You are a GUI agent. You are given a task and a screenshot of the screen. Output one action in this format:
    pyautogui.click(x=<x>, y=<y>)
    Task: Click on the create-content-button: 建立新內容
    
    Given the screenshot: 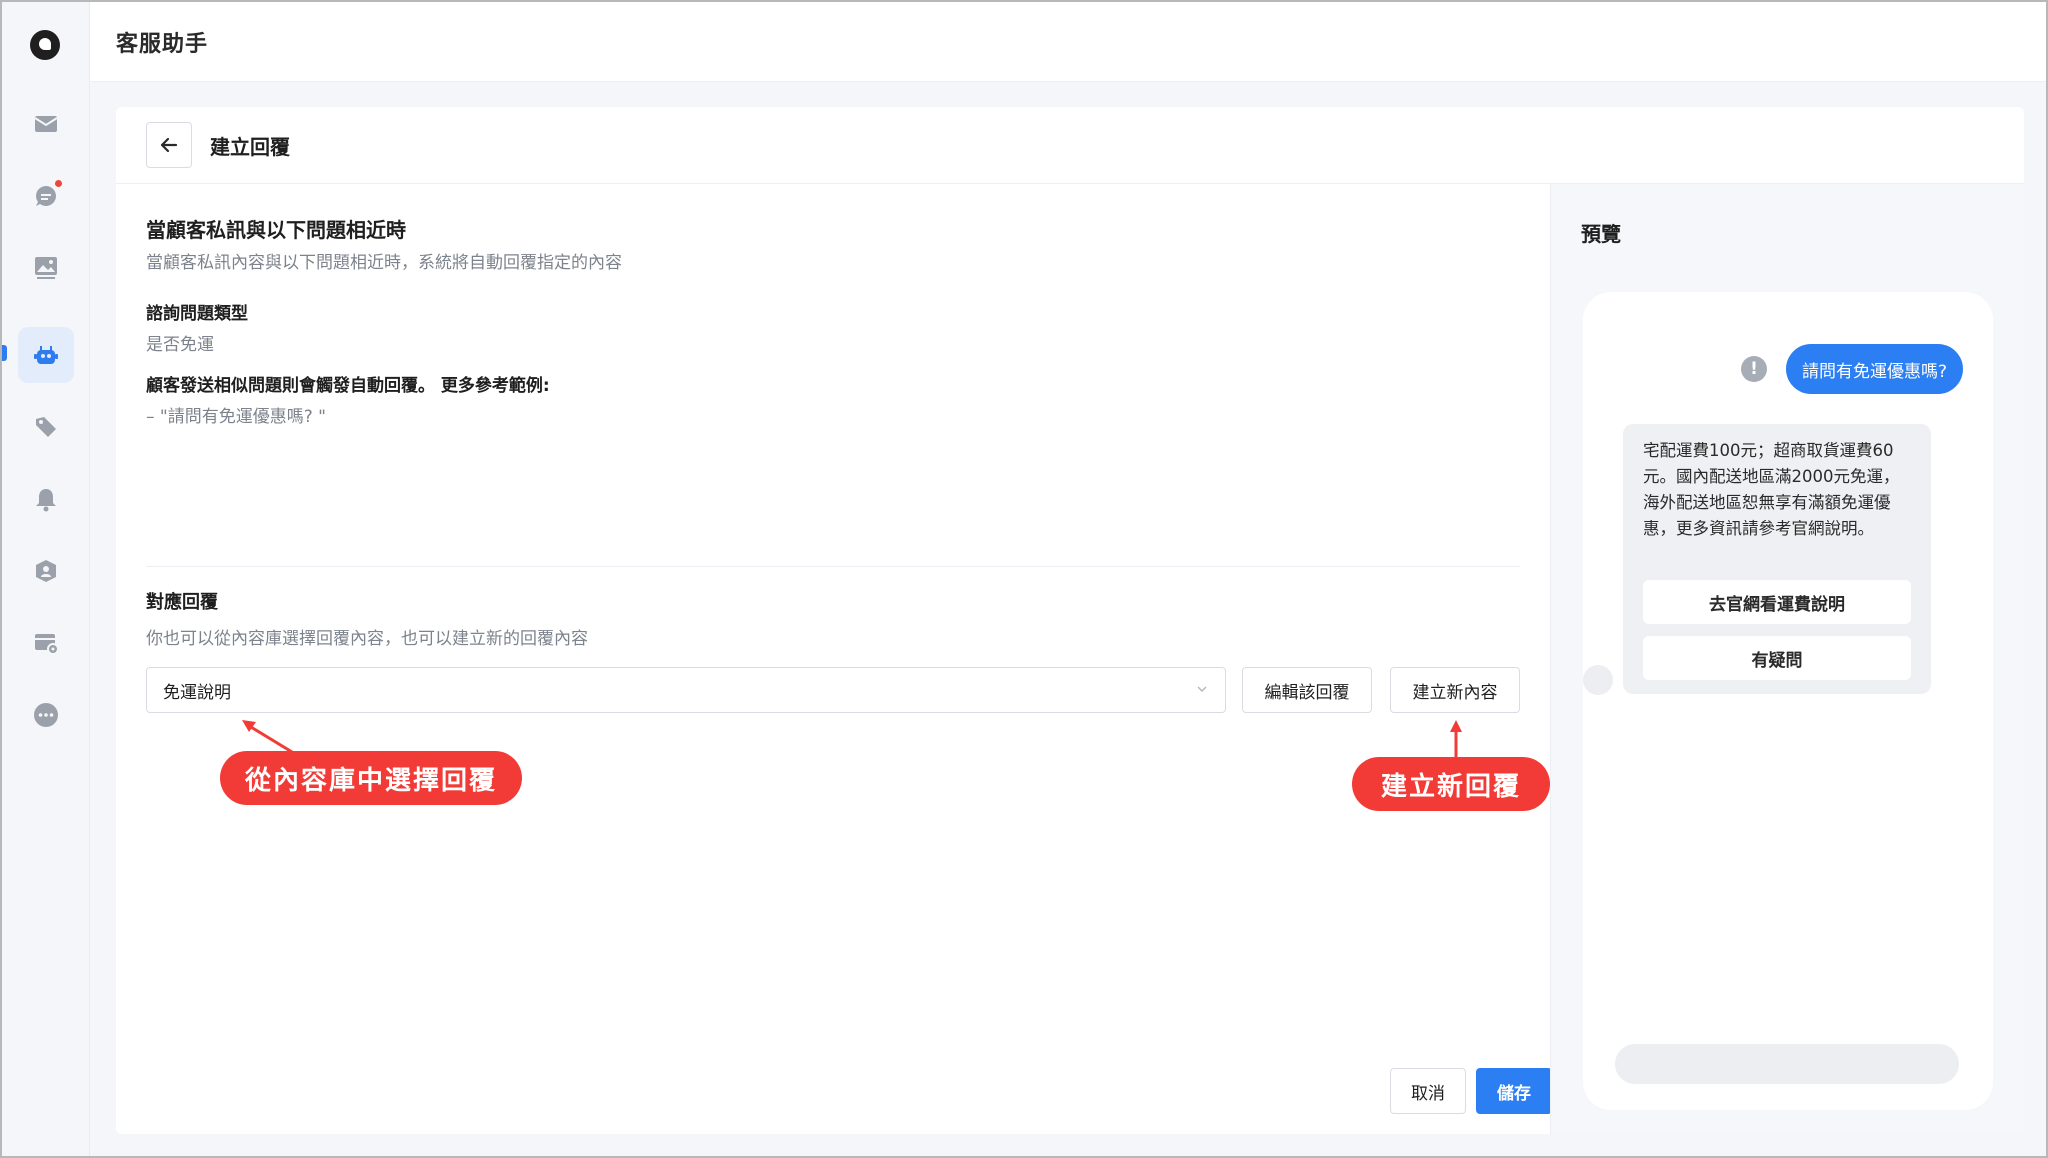 What is the action you would take?
    pyautogui.click(x=1455, y=690)
    